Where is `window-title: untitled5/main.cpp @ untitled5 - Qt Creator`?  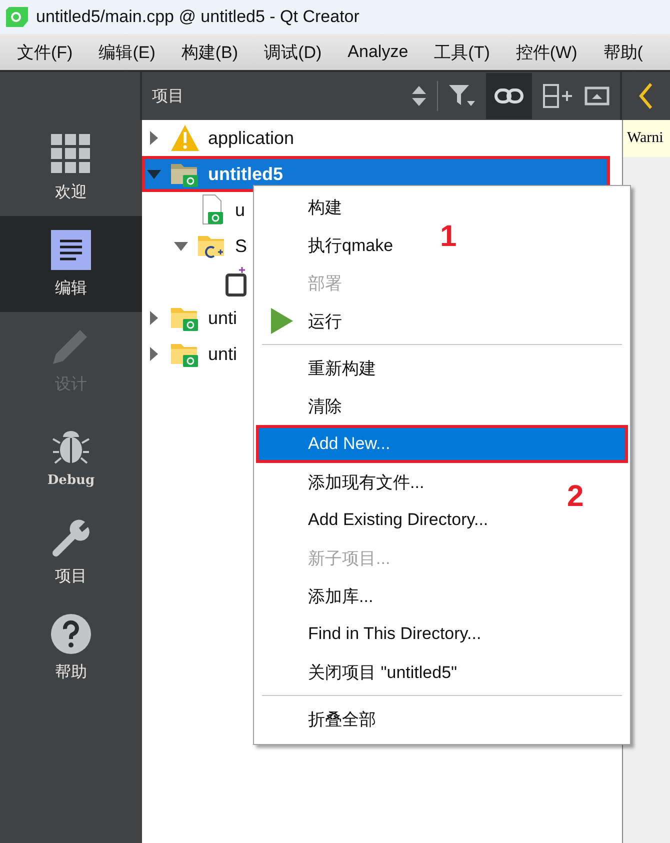 window-title: untitled5/main.cpp @ untitled5 - Qt Creator is located at coordinates (198, 17).